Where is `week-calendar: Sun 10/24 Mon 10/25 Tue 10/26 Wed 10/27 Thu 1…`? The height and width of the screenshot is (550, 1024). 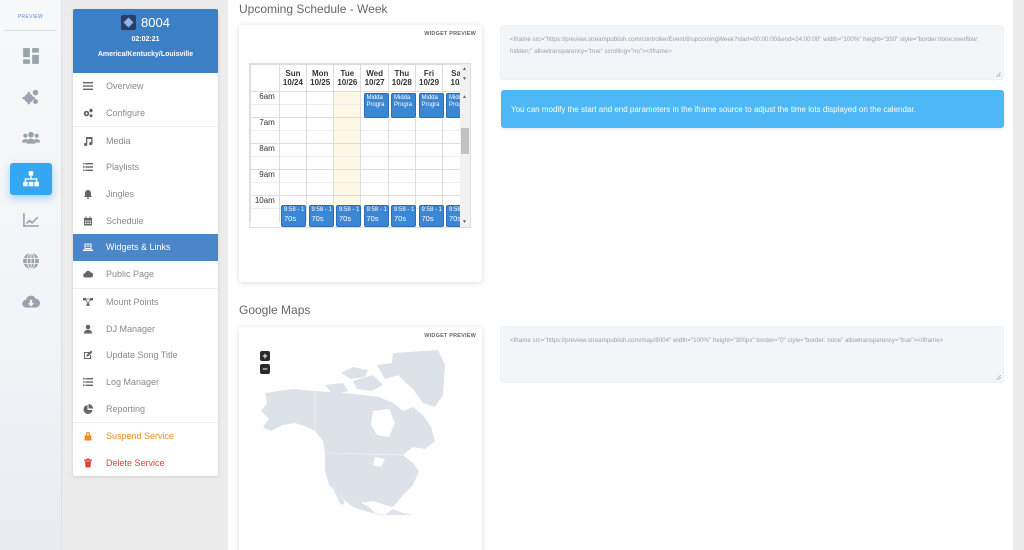
week-calendar: Sun 10/24 Mon 10/25 Tue 10/26 Wed 10/27 Thu 1… is located at coordinates (360, 145).